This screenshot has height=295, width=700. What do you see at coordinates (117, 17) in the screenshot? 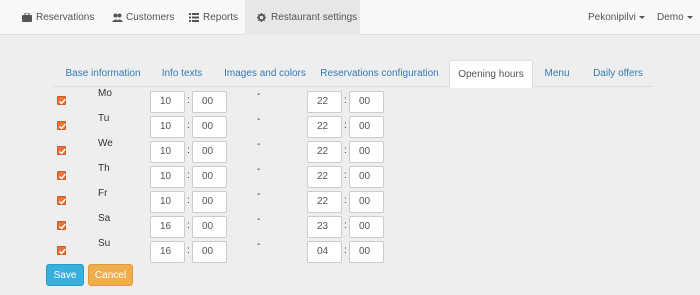
I see `users-icon` at bounding box center [117, 17].